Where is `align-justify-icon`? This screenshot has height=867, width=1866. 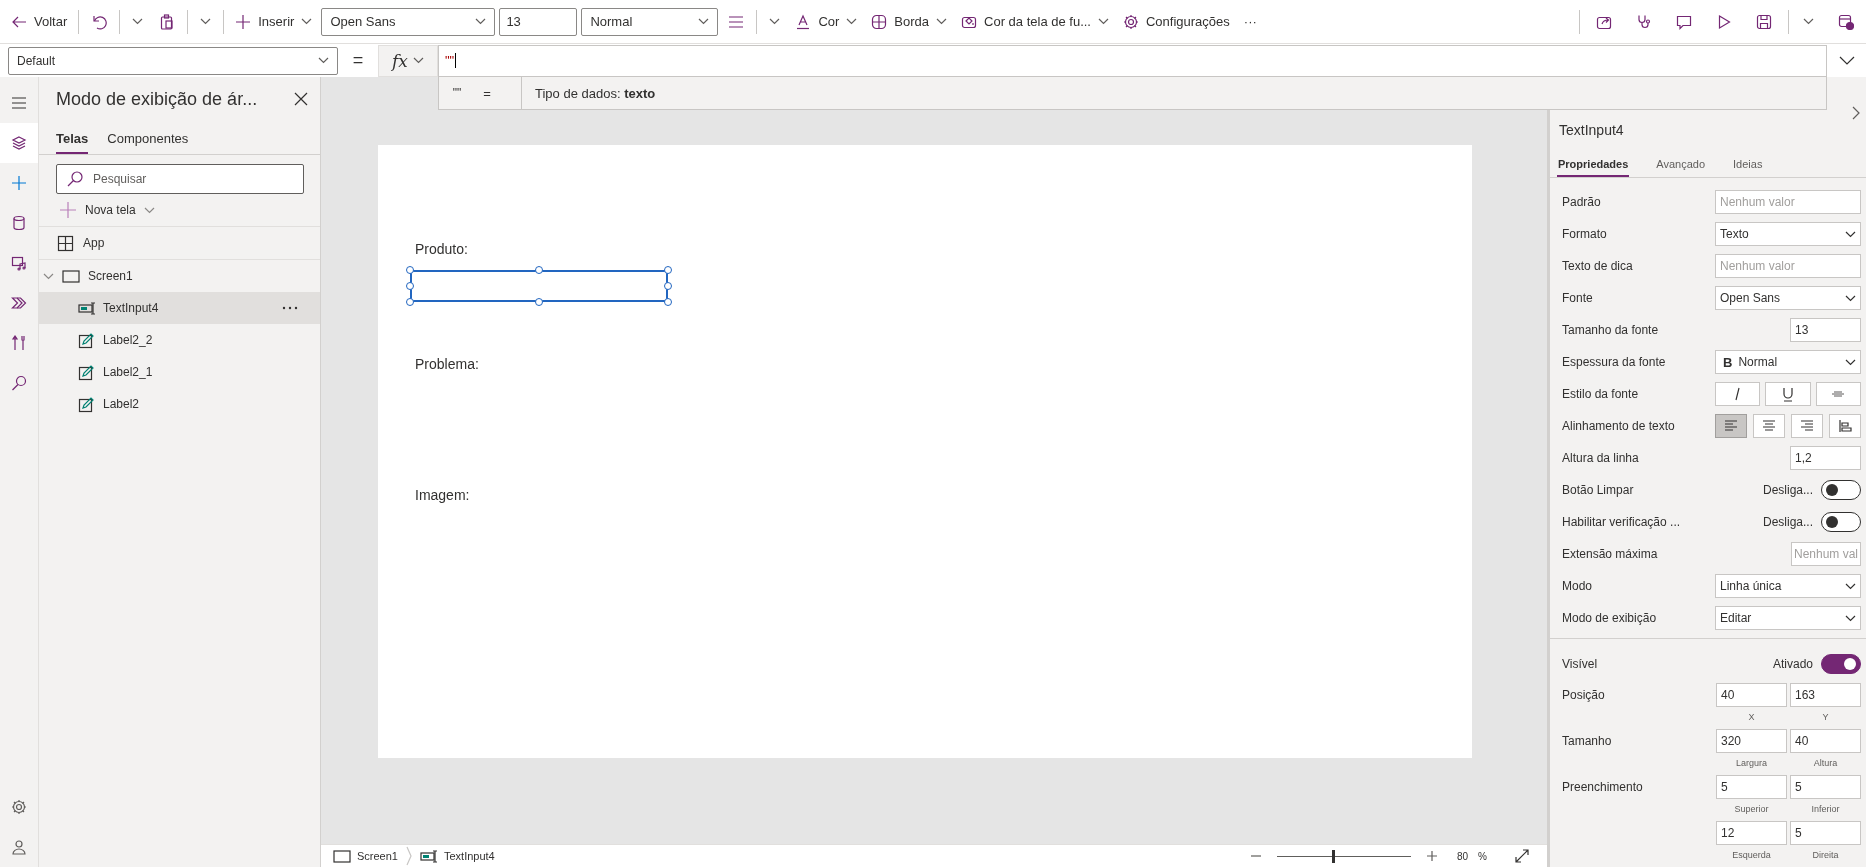
align-justify-icon is located at coordinates (1845, 426).